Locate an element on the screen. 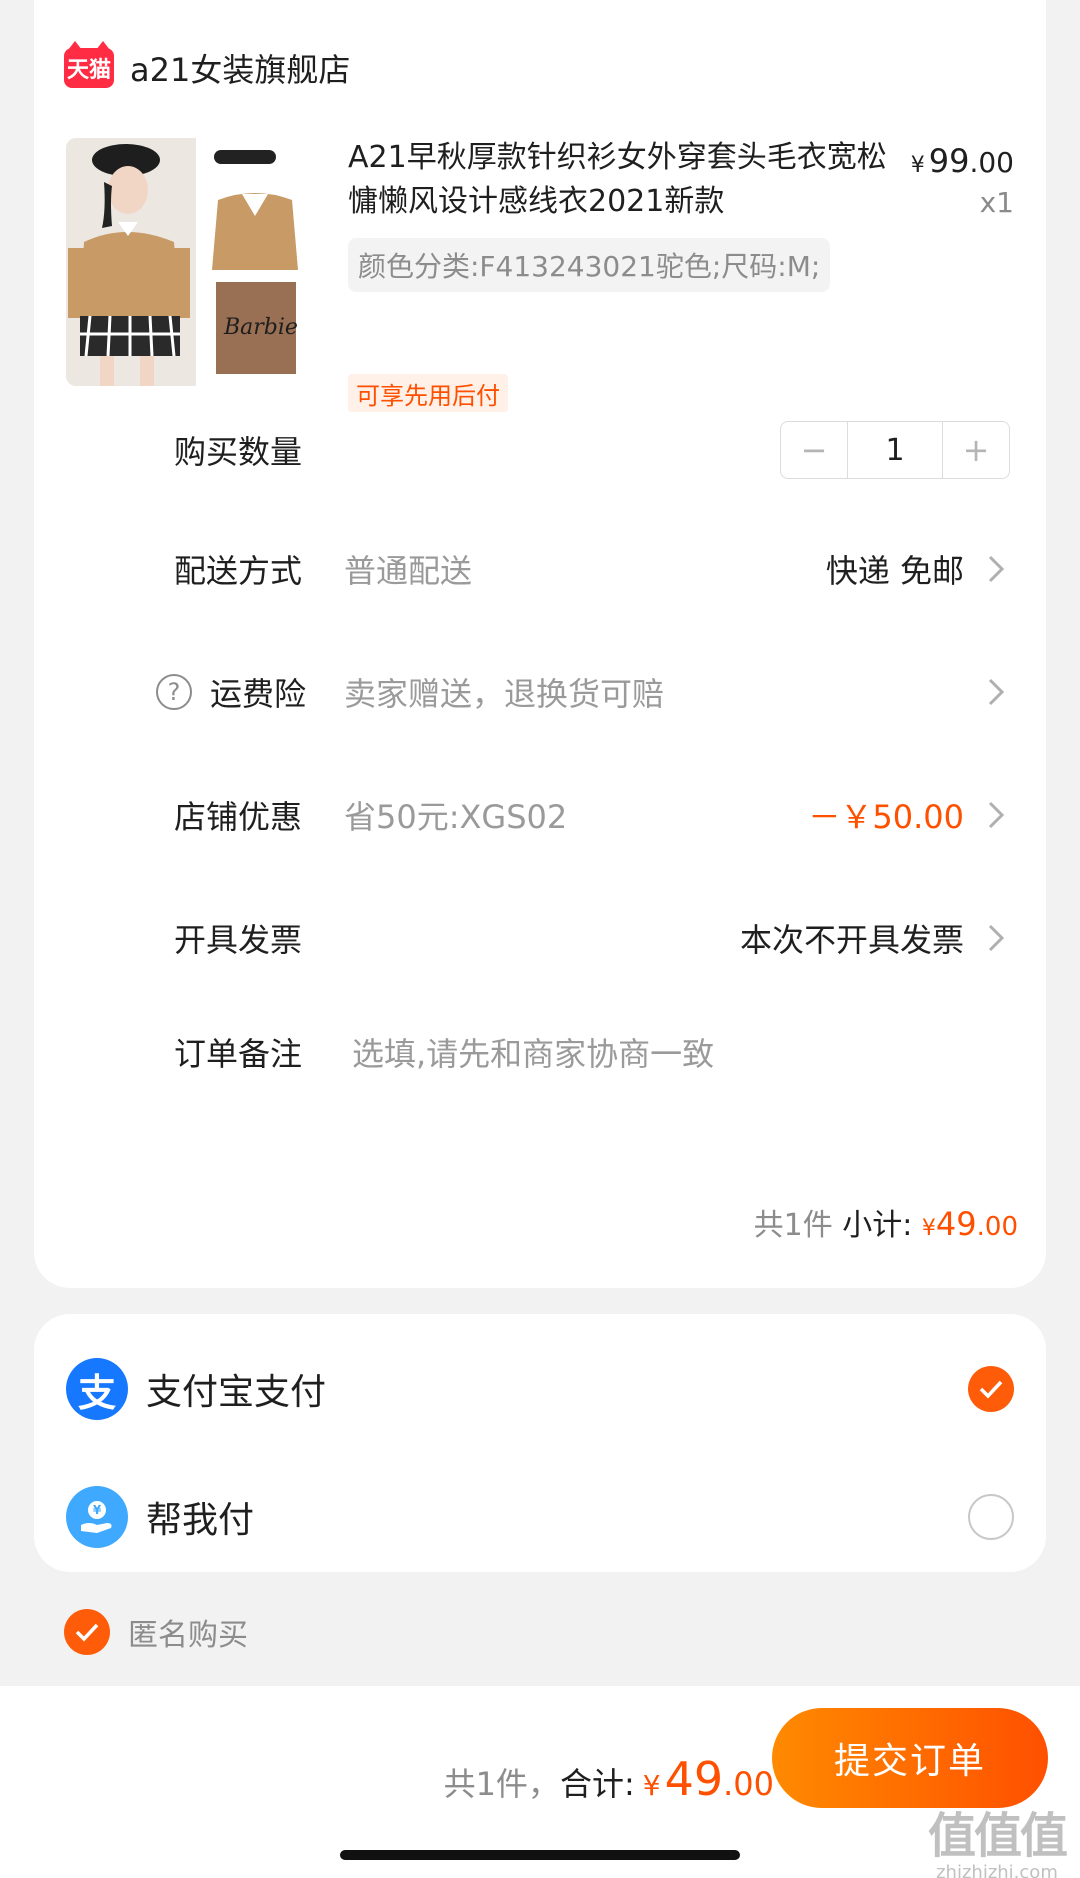 The width and height of the screenshot is (1080, 1878). subtotal-count: 共1件 is located at coordinates (793, 1225).